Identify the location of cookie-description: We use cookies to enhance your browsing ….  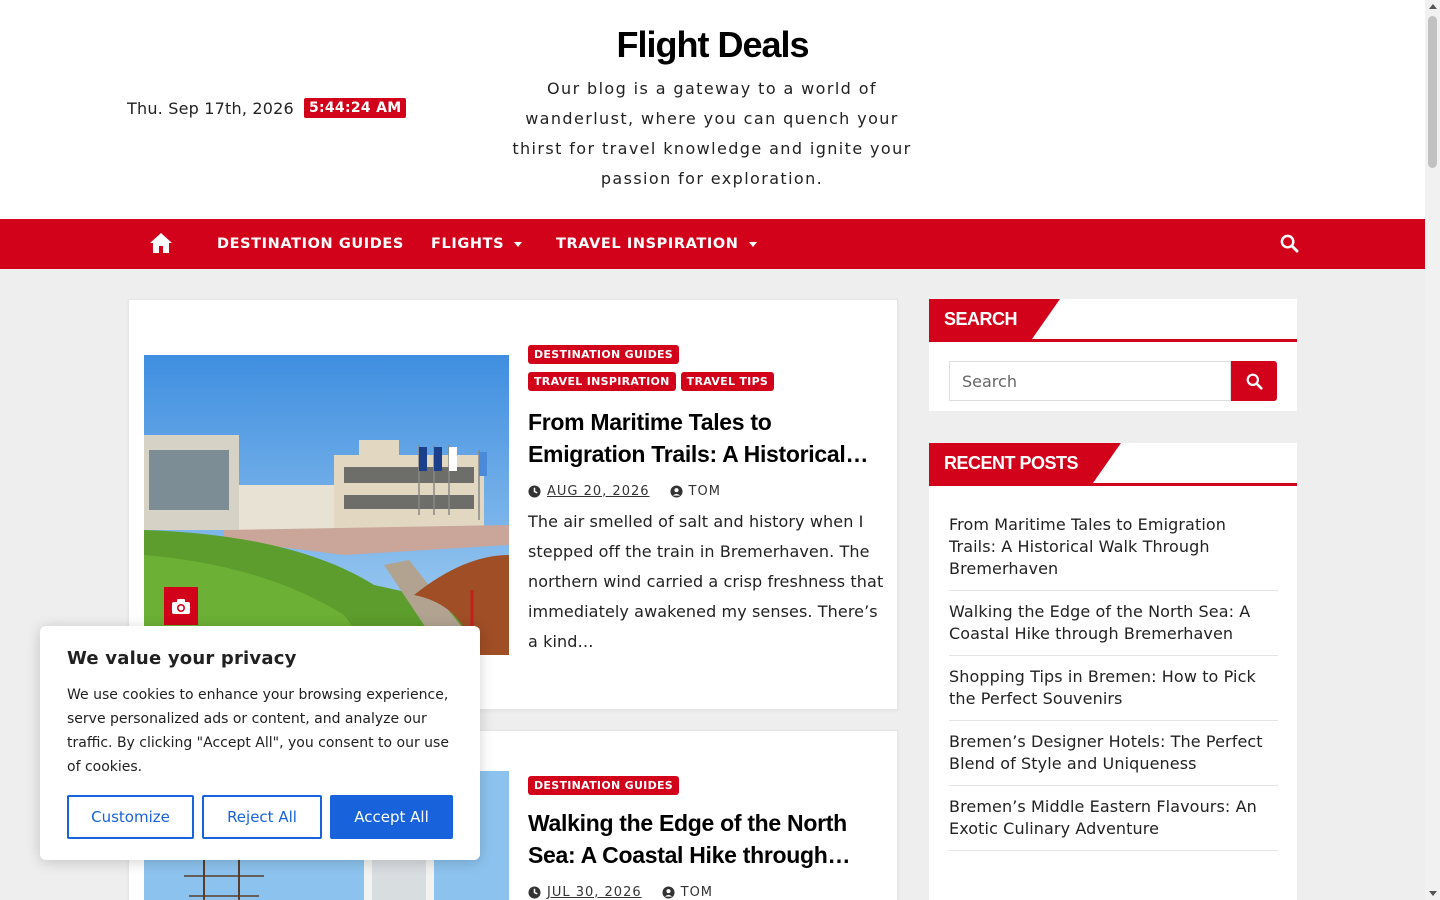
(258, 731).